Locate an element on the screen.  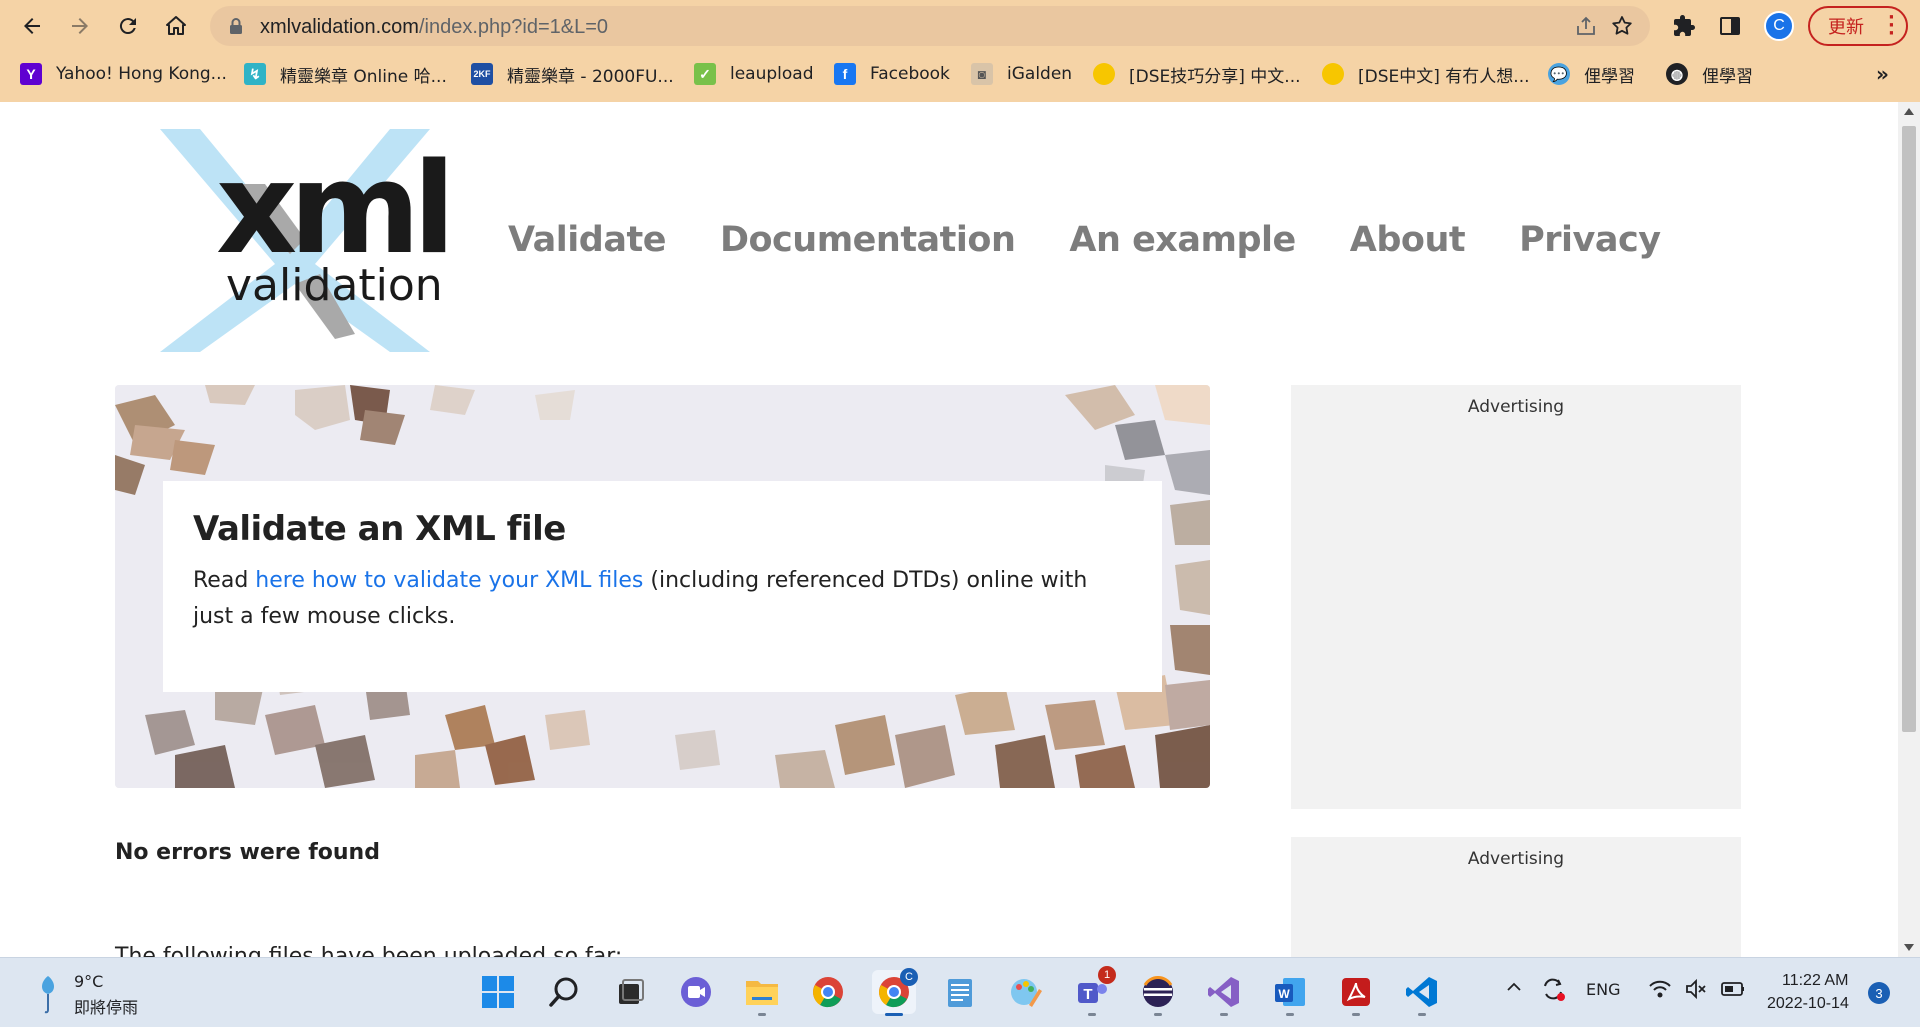
acrobat-icon is located at coordinates (1356, 992).